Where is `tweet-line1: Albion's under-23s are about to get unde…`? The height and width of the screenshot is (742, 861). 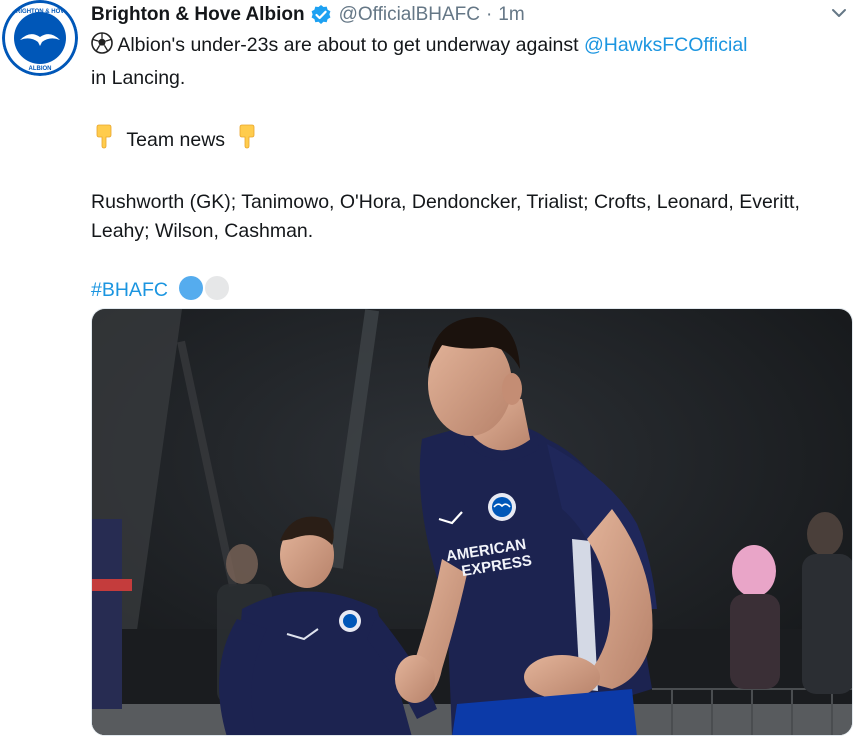 tweet-line1: Albion's under-23s are about to get unde… is located at coordinates (348, 45).